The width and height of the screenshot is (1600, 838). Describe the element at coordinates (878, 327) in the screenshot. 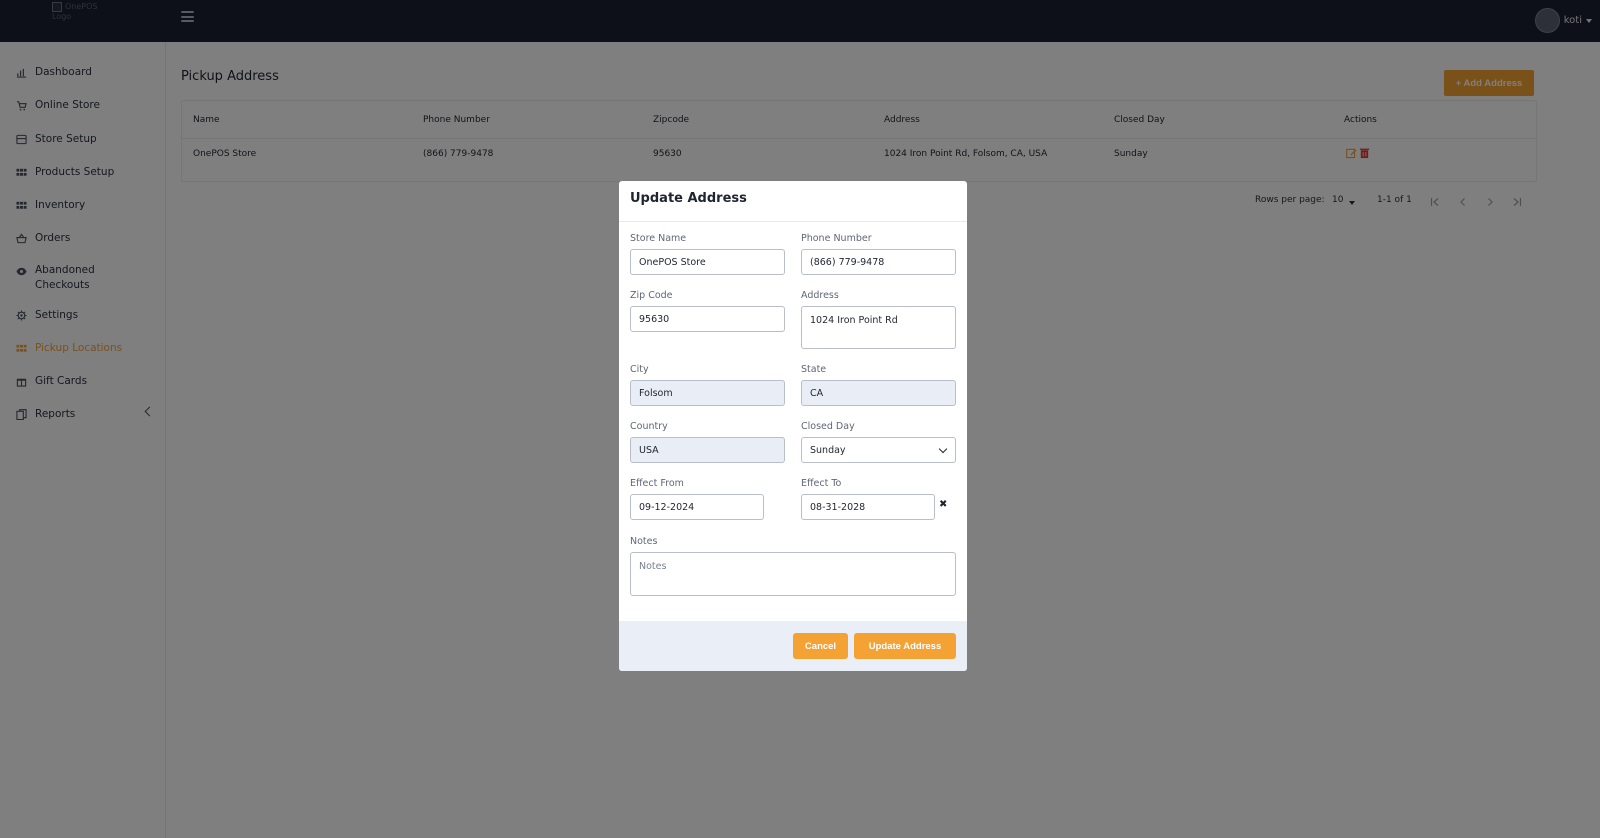

I see `address-textarea: 1024 Iron Point Rd` at that location.